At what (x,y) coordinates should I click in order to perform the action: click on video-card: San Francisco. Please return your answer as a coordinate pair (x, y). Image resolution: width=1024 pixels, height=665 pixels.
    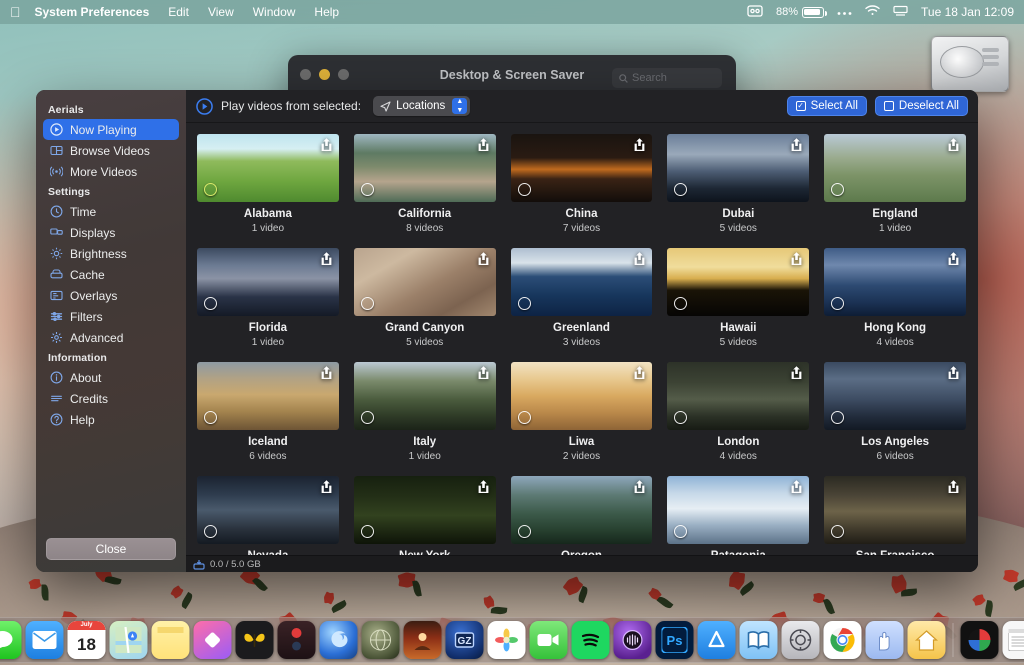
    Looking at the image, I should click on (895, 520).